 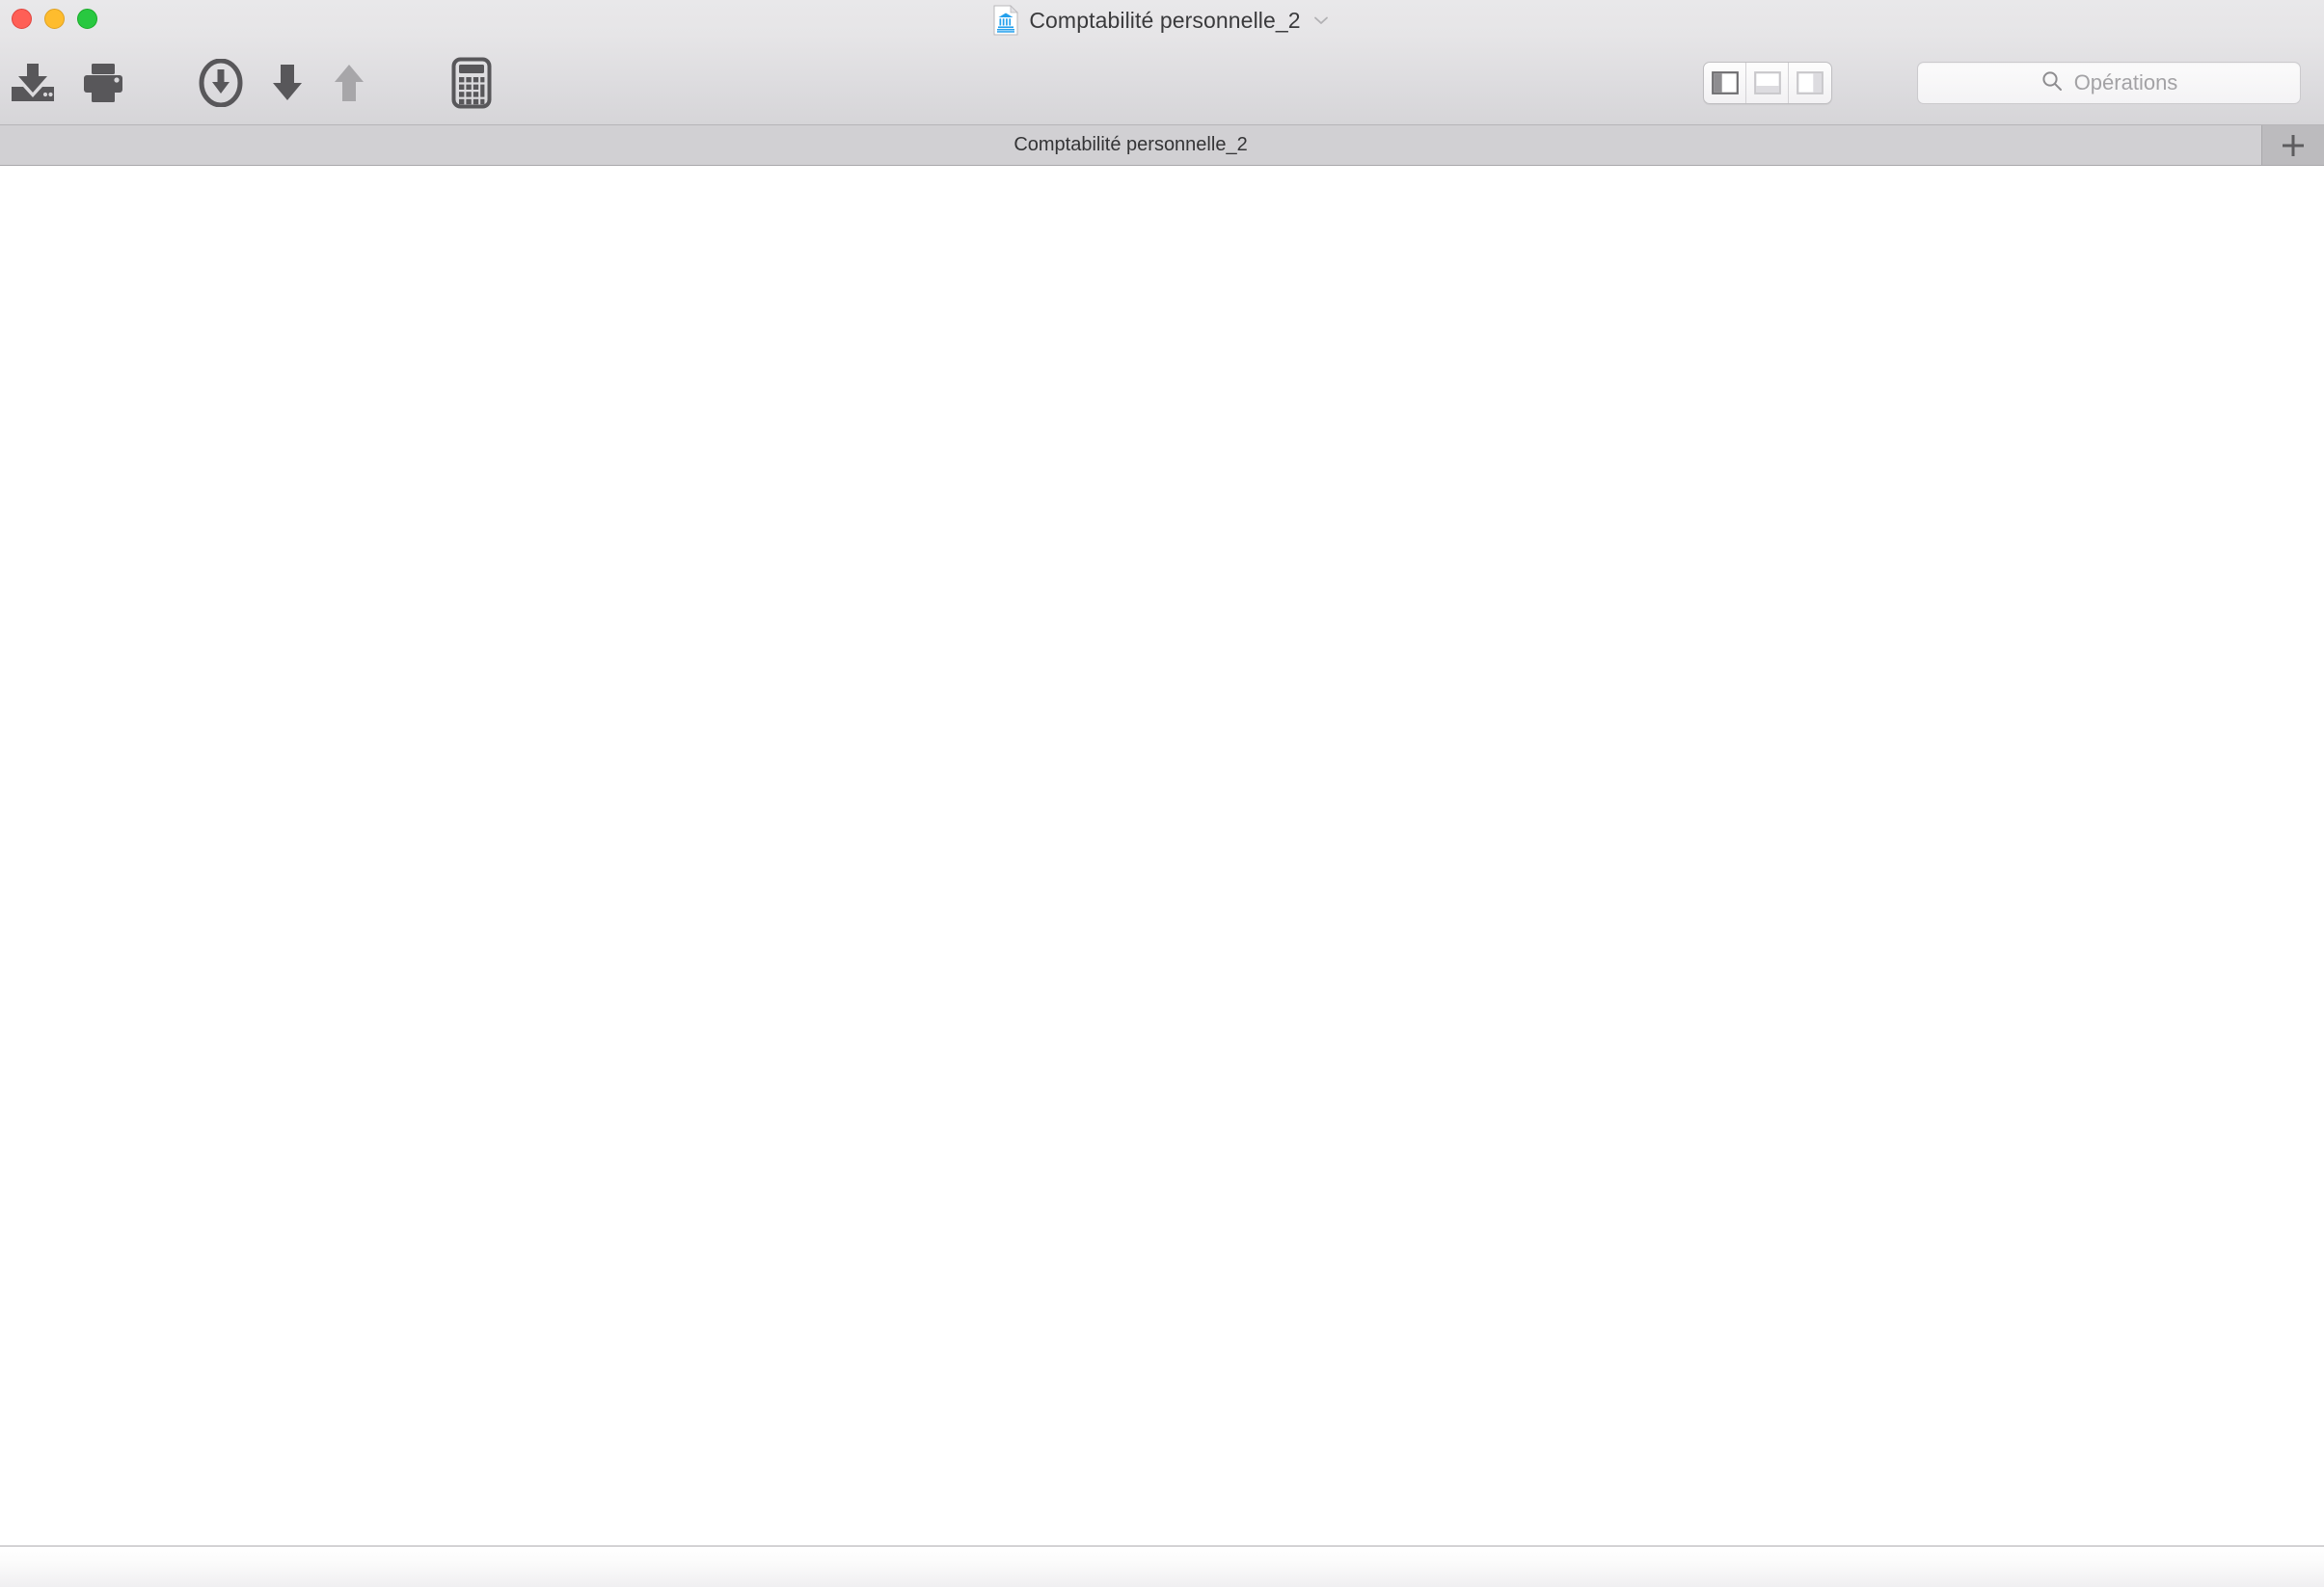 I want to click on chevron-down-icon, so click(x=1321, y=20).